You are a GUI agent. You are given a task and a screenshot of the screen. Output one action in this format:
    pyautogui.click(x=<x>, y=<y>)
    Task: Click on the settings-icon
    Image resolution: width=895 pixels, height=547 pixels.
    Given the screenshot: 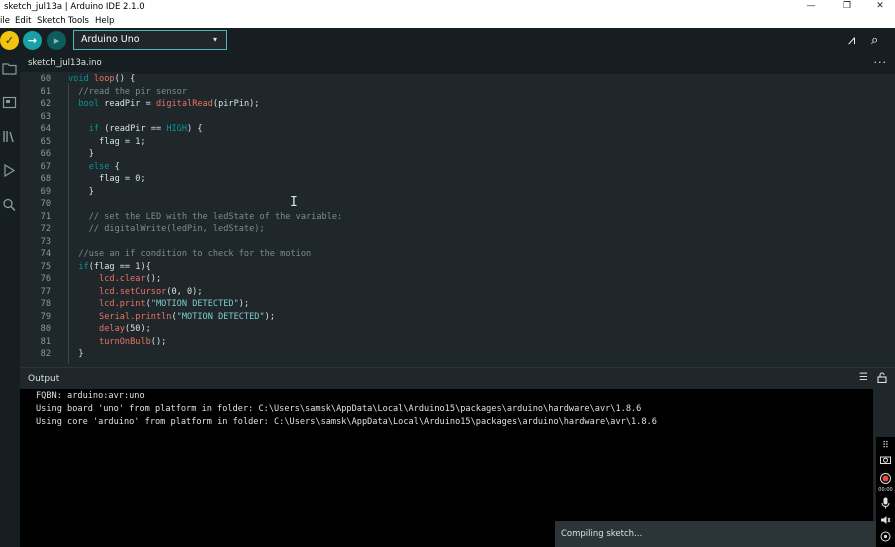 What is the action you would take?
    pyautogui.click(x=885, y=538)
    